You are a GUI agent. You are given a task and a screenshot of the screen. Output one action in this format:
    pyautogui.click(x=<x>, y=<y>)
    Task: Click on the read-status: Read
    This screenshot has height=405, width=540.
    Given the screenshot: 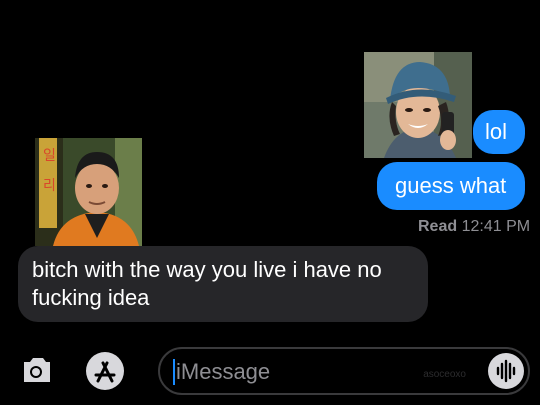 What is the action you would take?
    pyautogui.click(x=438, y=226)
    